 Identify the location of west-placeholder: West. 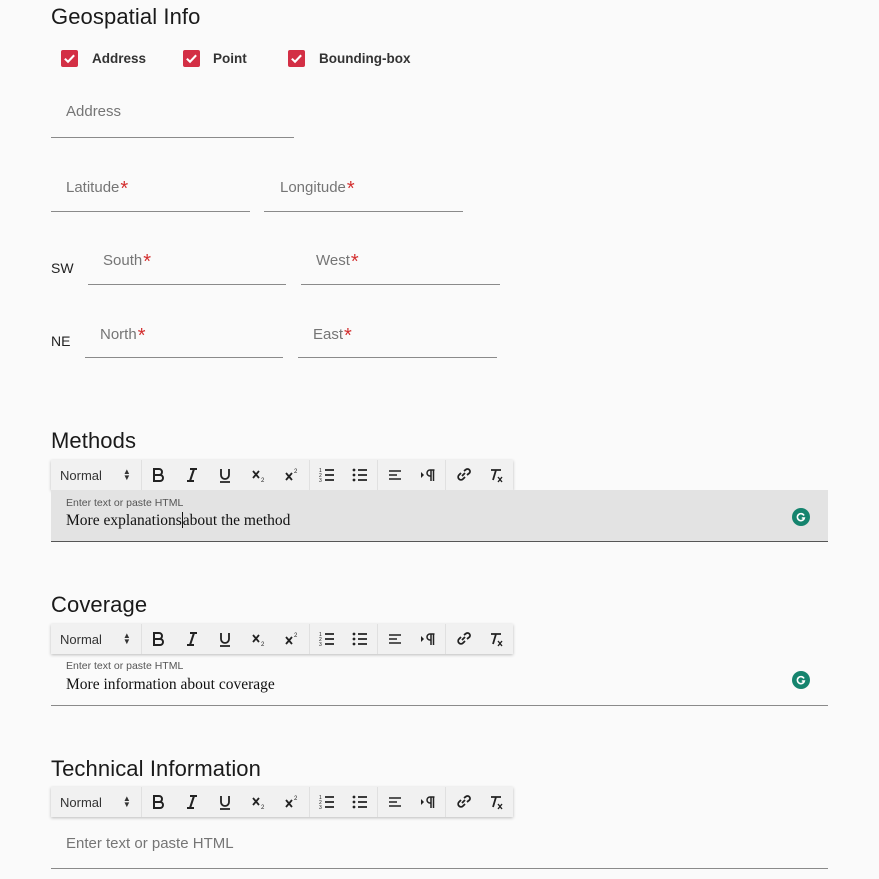
(333, 260).